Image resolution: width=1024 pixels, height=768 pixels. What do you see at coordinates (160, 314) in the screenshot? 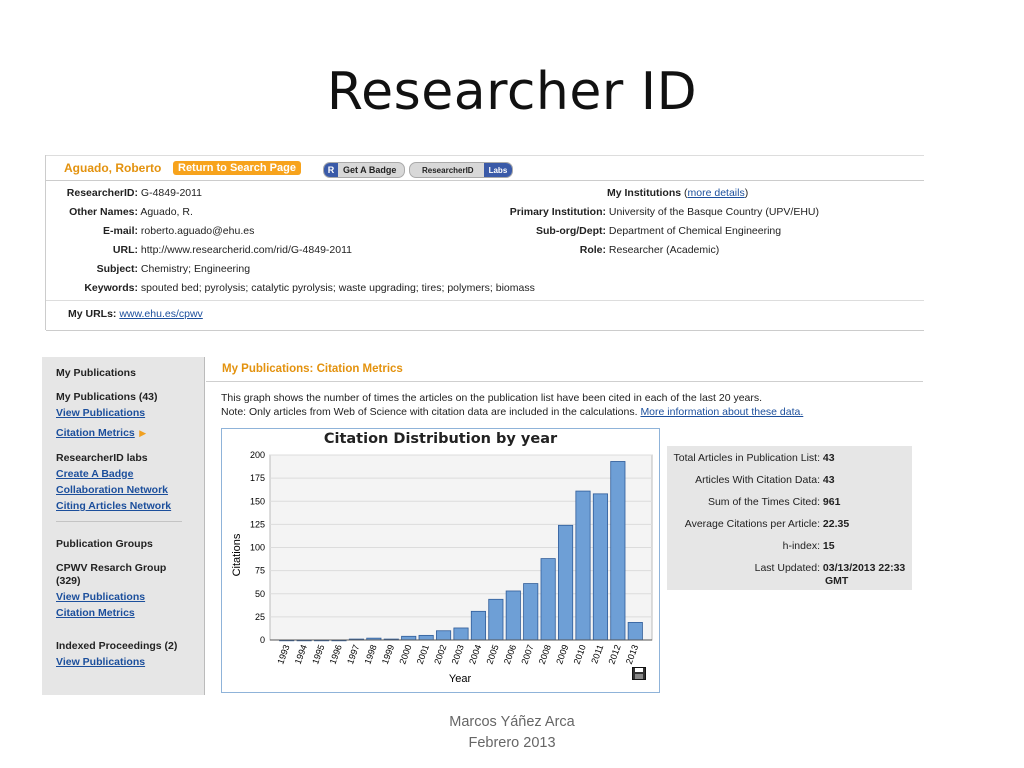
I see `my-url-link: www.ehu.es/cpwv` at bounding box center [160, 314].